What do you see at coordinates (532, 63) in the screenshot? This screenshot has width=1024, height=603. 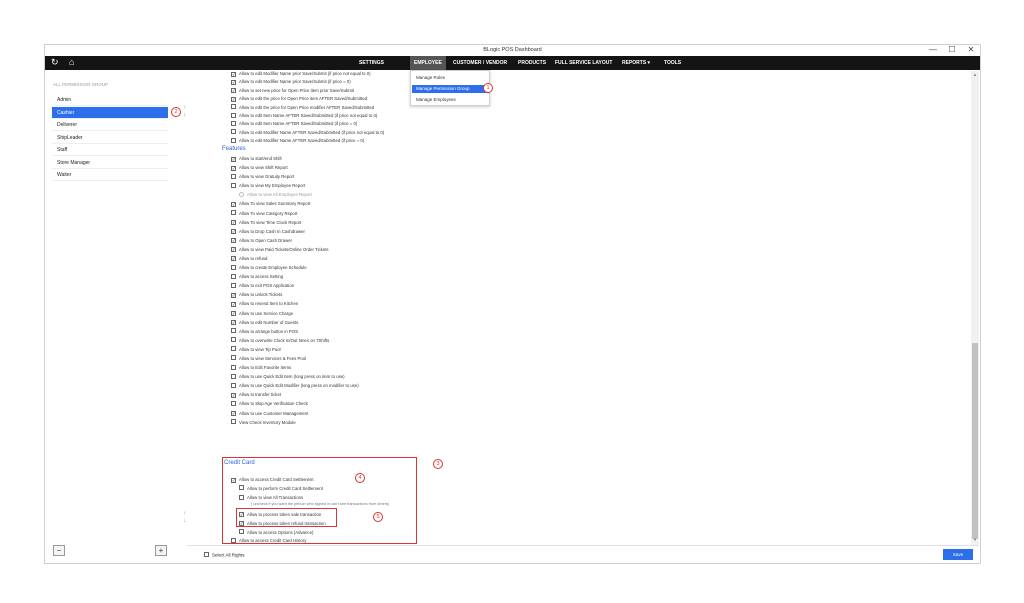 I see `nav-products: PRODUCTS` at bounding box center [532, 63].